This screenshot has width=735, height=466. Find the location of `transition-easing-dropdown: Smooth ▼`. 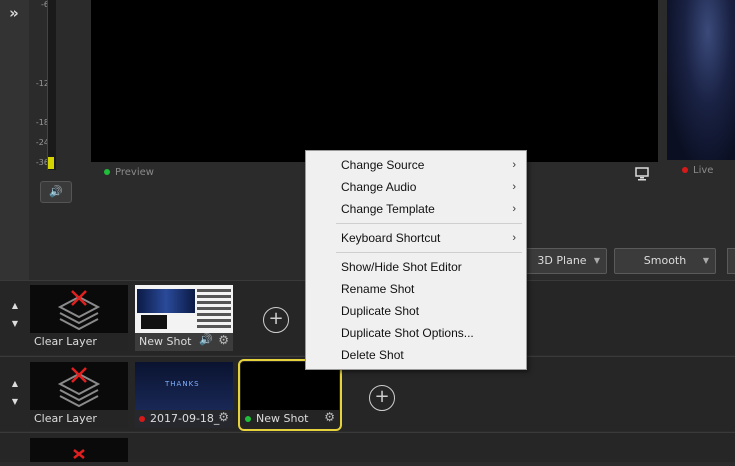

transition-easing-dropdown: Smooth ▼ is located at coordinates (665, 261).